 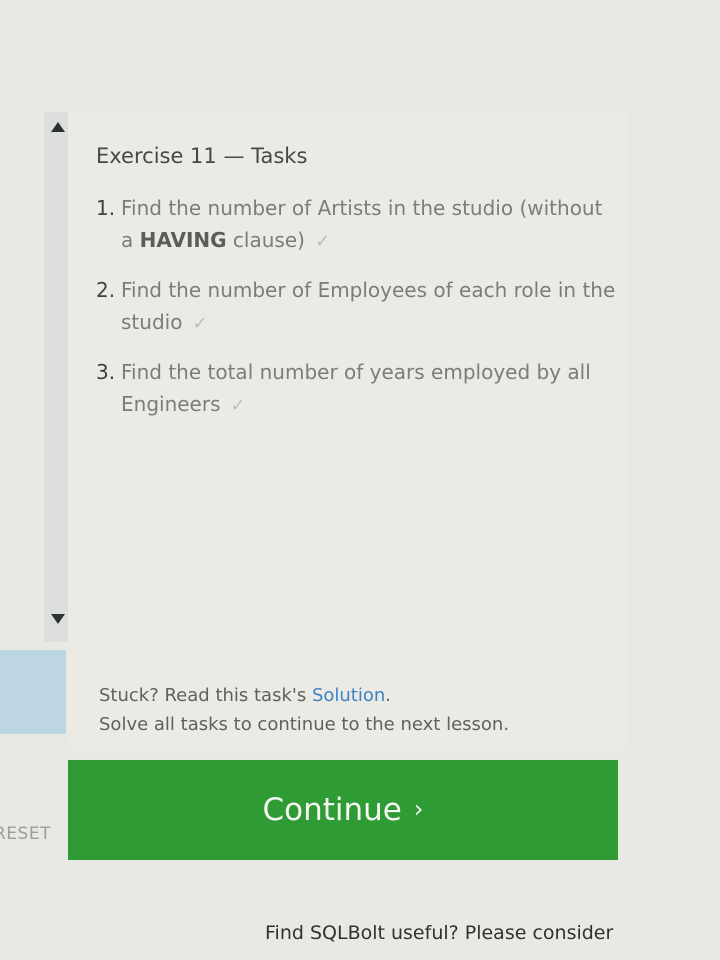 What do you see at coordinates (106, 290) in the screenshot?
I see `task-number: 2.` at bounding box center [106, 290].